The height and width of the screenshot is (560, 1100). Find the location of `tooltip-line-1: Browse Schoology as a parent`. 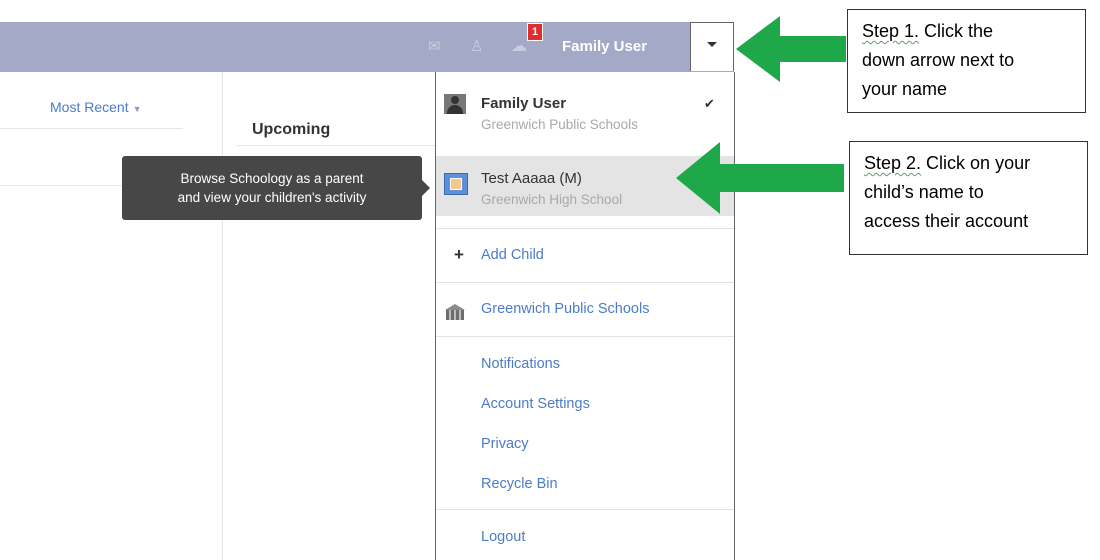

tooltip-line-1: Browse Schoology as a parent is located at coordinates (272, 178).